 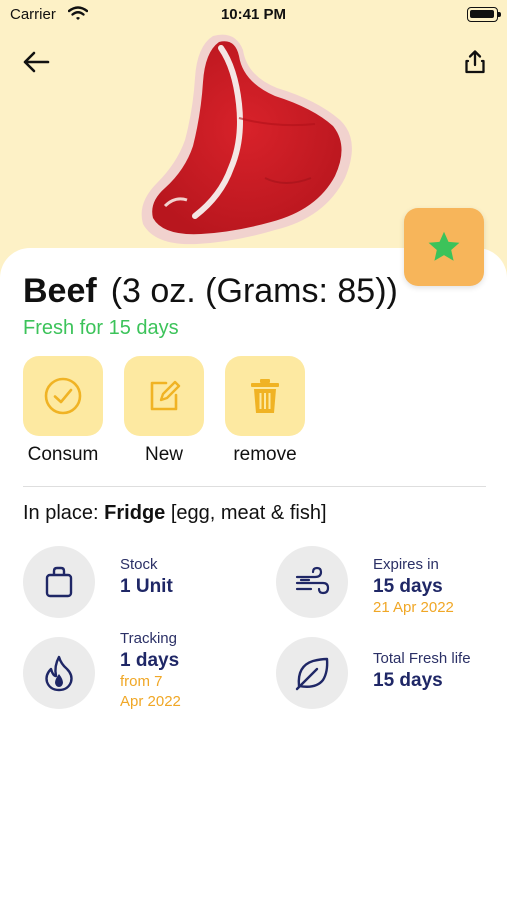 I want to click on consume-action: Consum, so click(x=63, y=411).